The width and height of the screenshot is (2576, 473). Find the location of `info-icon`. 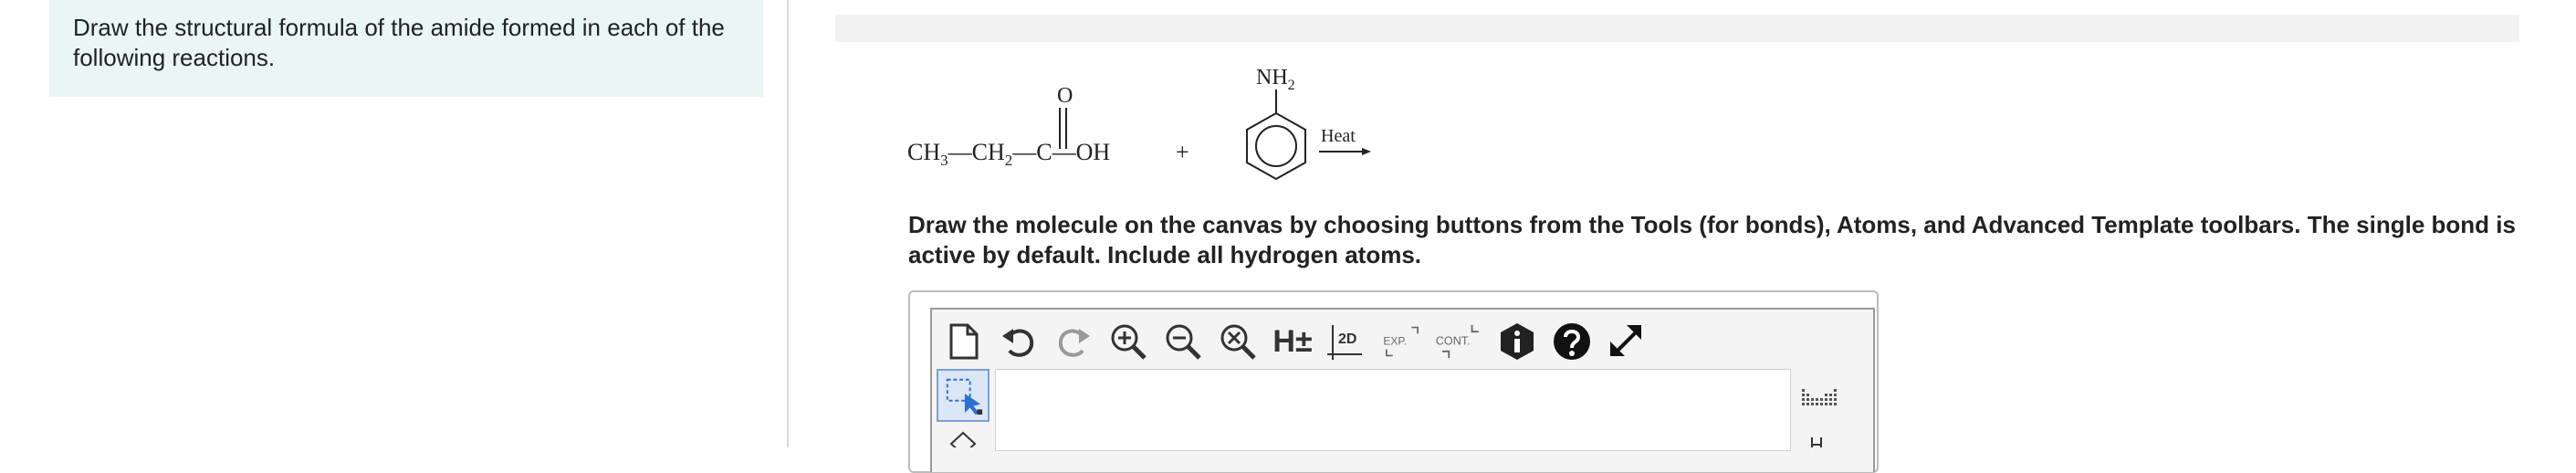

info-icon is located at coordinates (1517, 341).